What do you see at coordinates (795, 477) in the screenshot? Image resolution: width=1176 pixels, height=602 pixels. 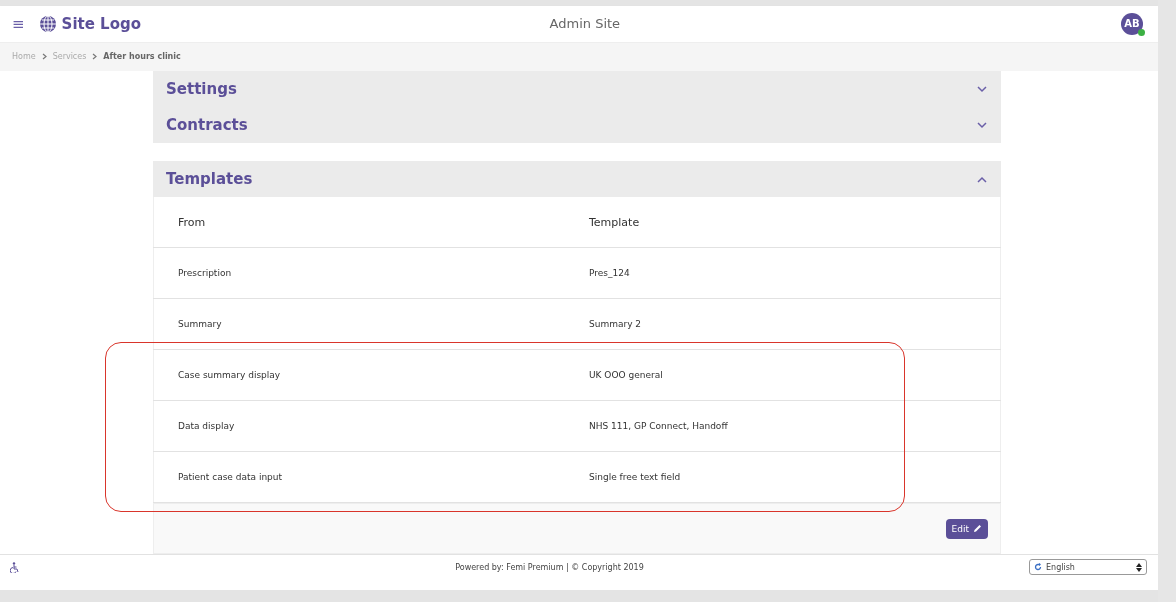 I see `table-cell: Single free text field` at bounding box center [795, 477].